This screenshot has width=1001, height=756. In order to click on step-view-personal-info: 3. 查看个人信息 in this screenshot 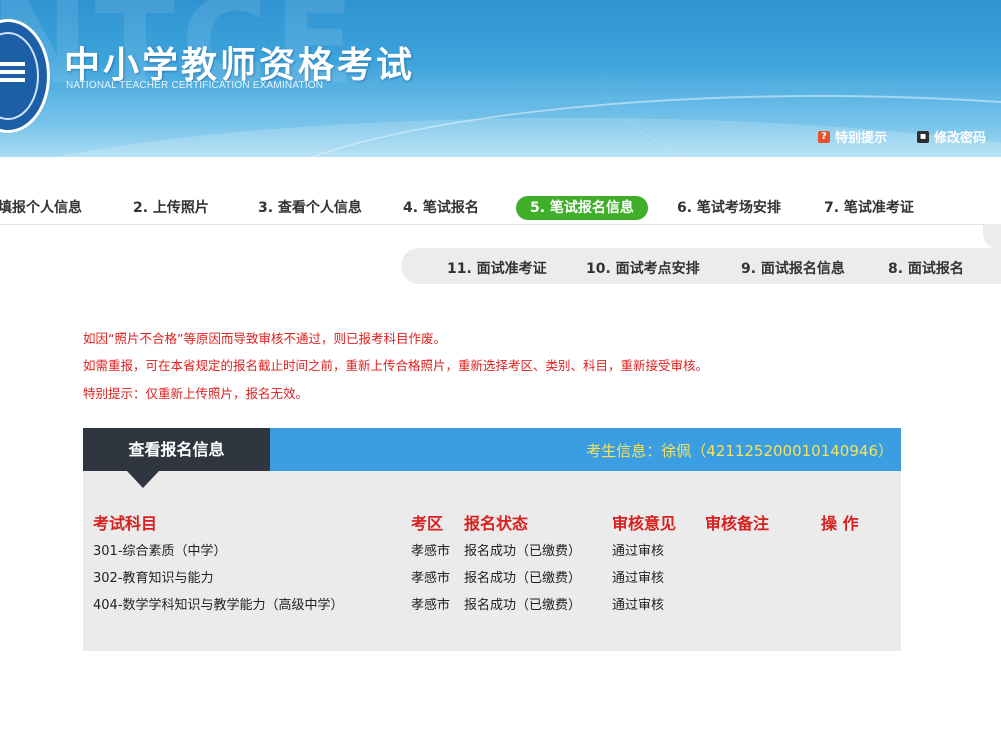, I will do `click(310, 208)`.